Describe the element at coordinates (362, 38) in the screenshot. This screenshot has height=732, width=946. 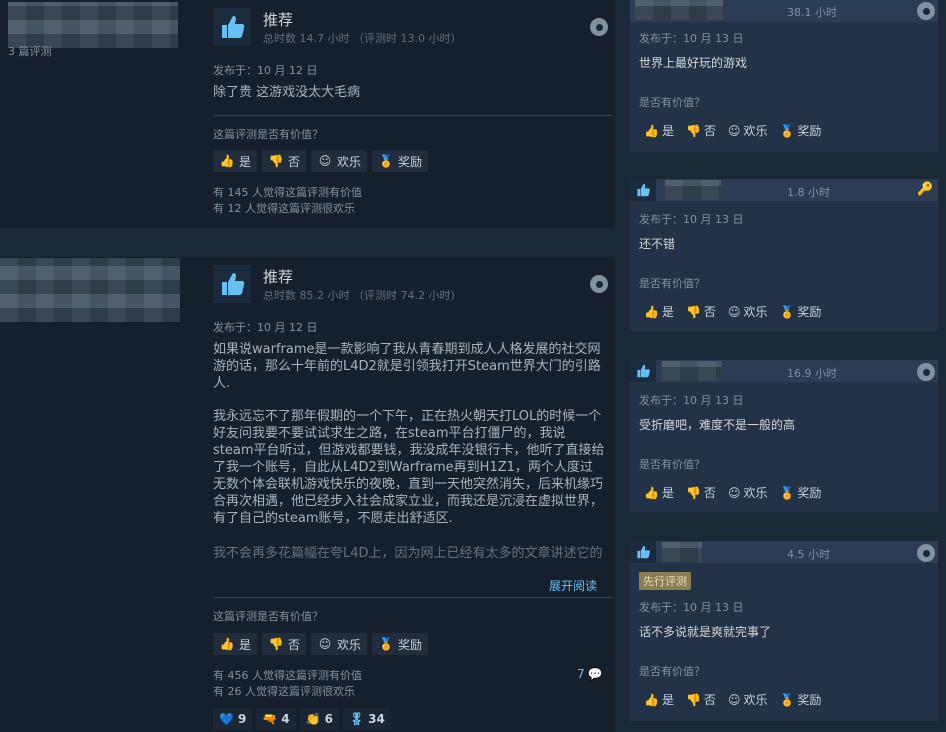
I see `playtime: 总时数 14.7 小时 （评测时 13.0 小时）` at that location.